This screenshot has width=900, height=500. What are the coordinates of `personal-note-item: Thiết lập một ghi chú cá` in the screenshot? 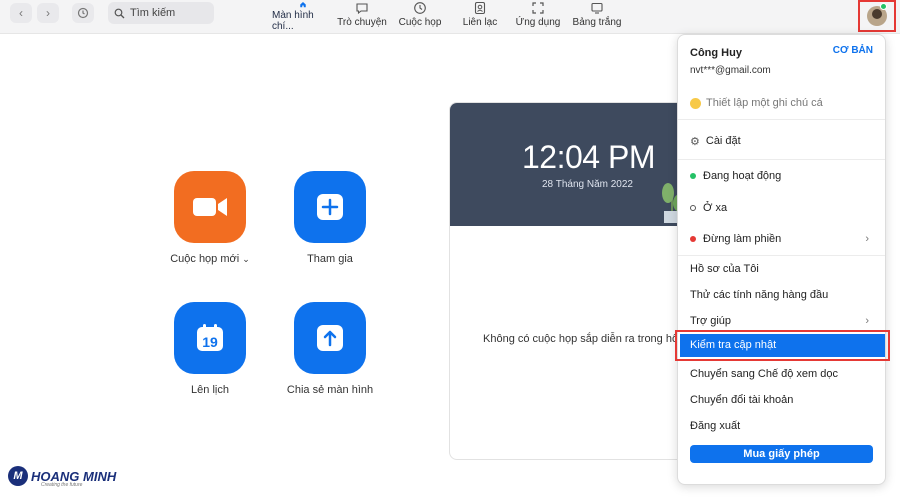 It's located at (781, 103).